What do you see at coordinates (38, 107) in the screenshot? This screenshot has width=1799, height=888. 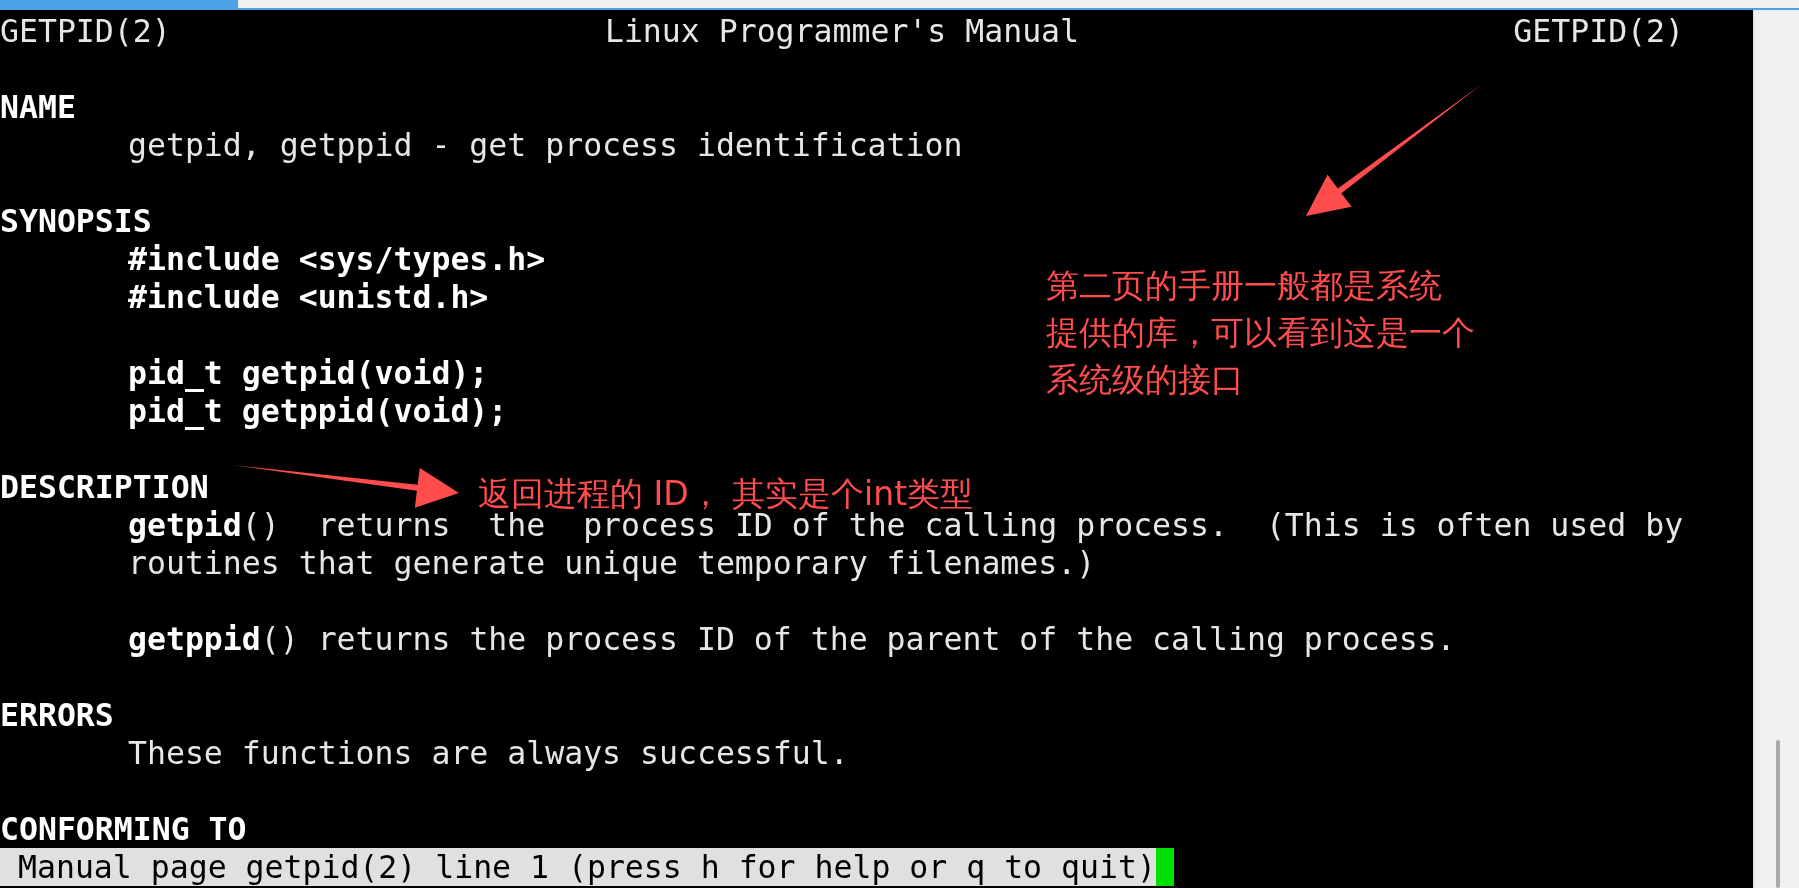 I see `section-heading: NAME` at bounding box center [38, 107].